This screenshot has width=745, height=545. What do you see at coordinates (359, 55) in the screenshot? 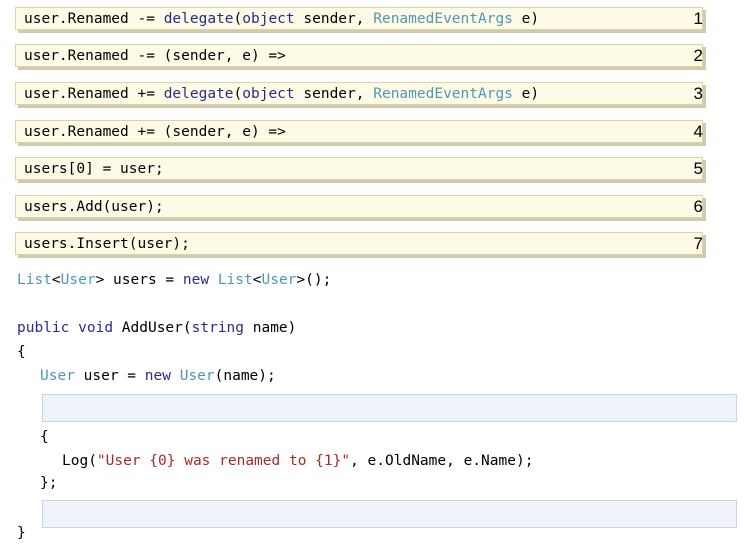
I see `answer-option-2: user.Renamed -= (sender, e) => 2` at bounding box center [359, 55].